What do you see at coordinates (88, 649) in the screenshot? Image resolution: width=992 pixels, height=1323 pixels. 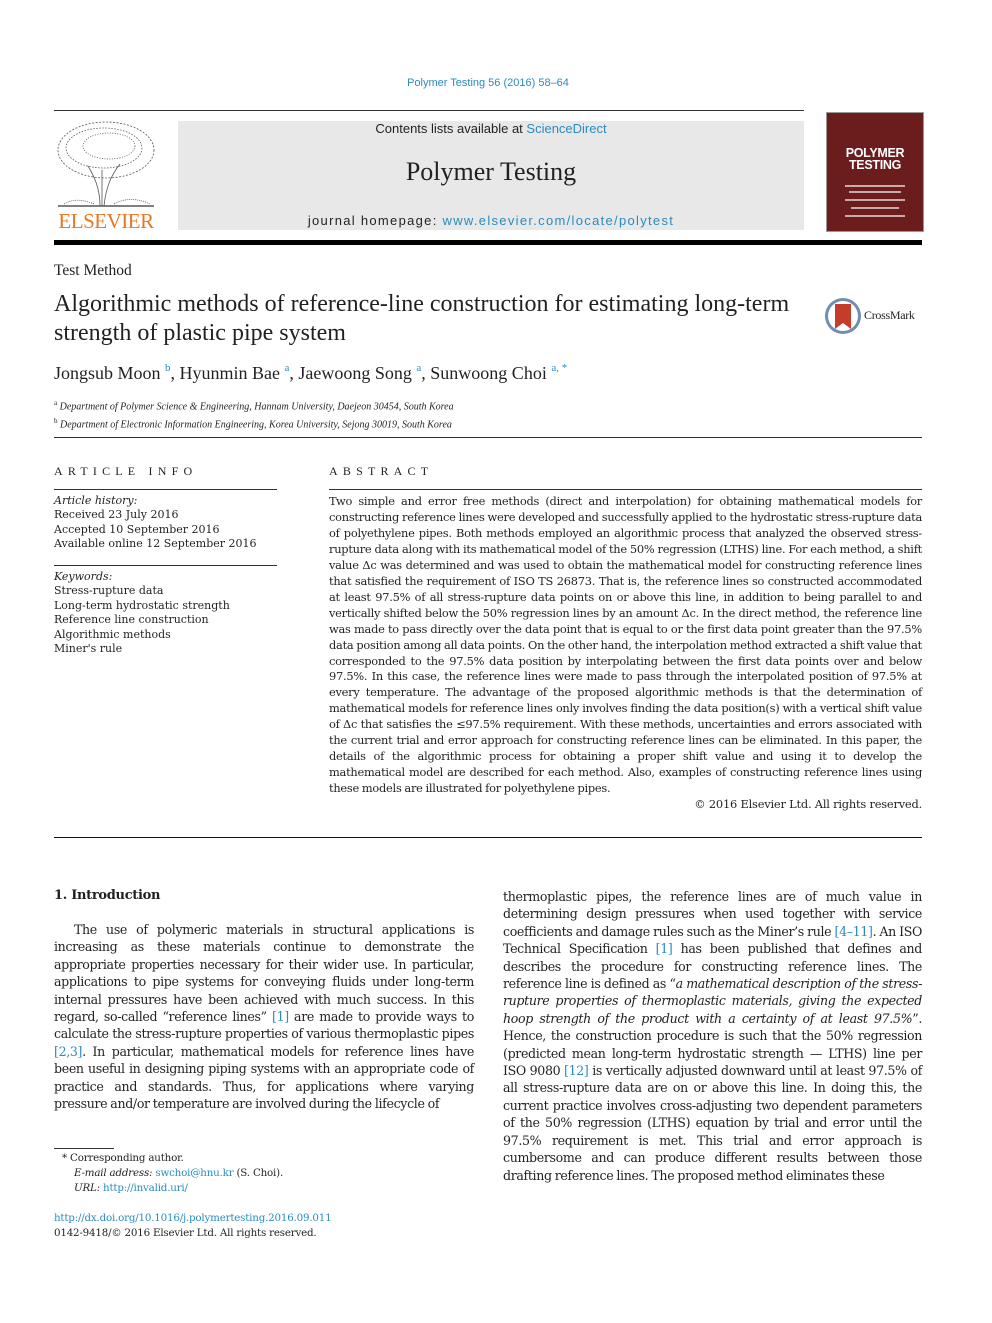 I see `keyword: Miner's rule` at bounding box center [88, 649].